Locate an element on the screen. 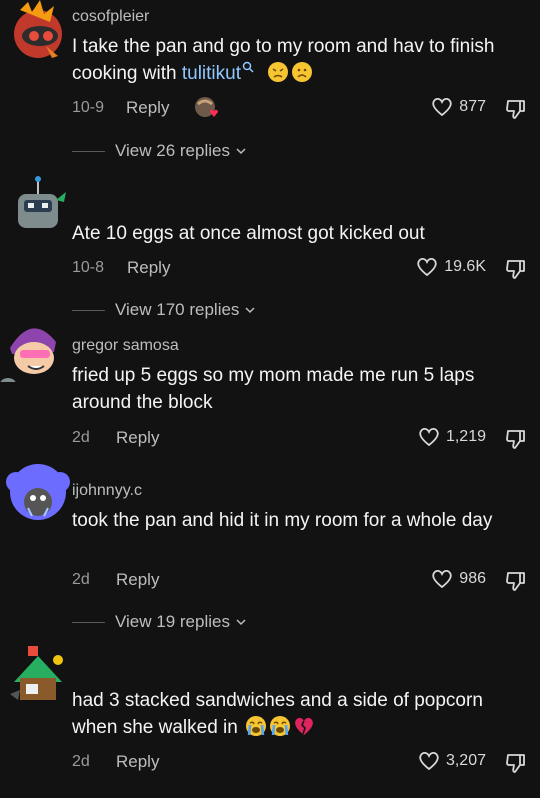 The height and width of the screenshot is (798, 540). view-replies-label: View 19 replies is located at coordinates (172, 621).